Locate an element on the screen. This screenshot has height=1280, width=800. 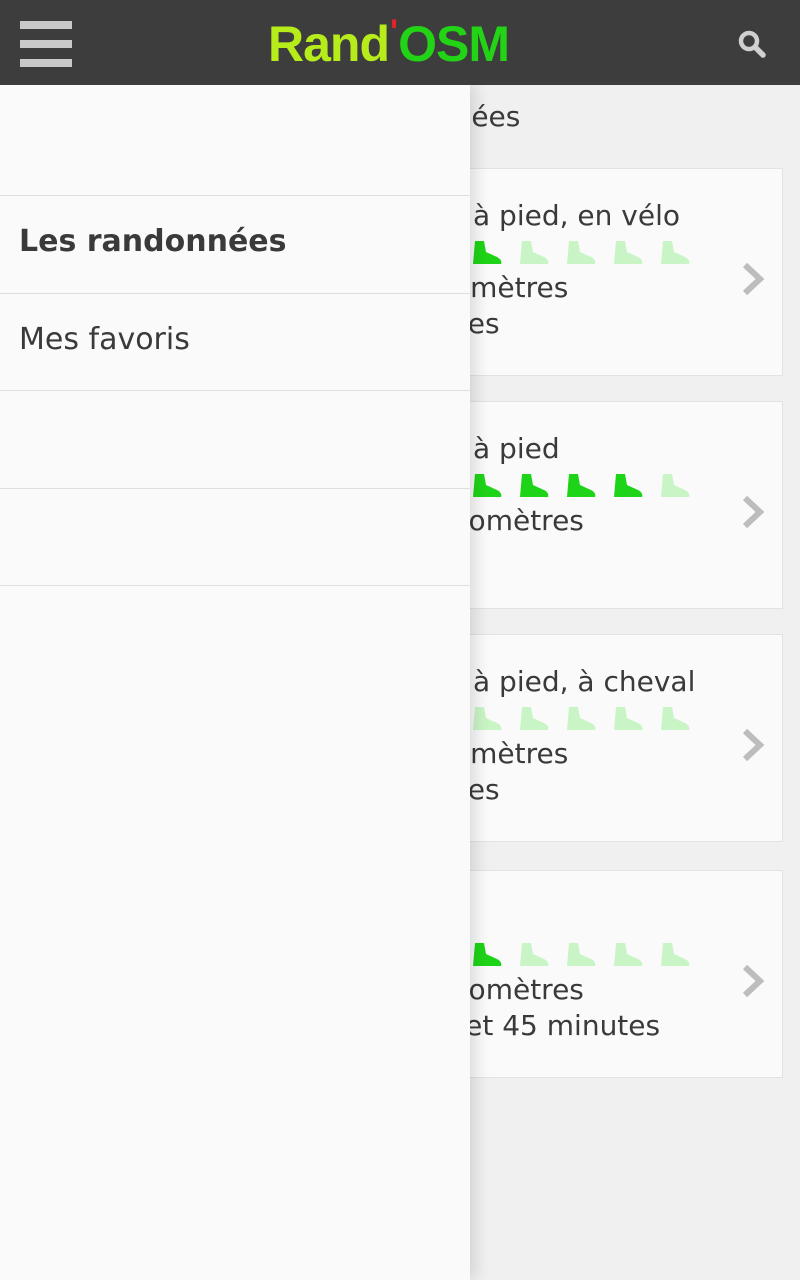
drawer-item-label: Mes favoris is located at coordinates (104, 339).